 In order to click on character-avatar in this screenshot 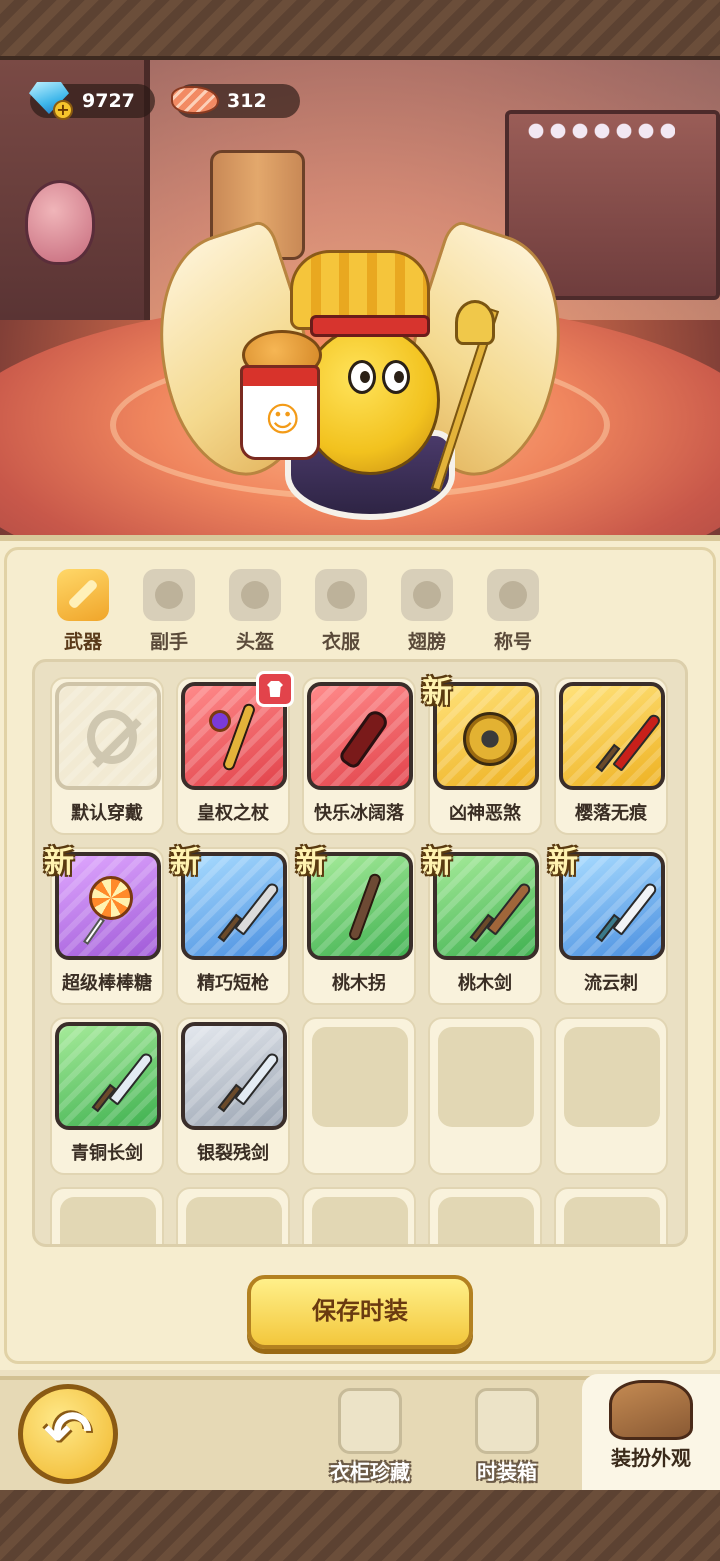, I will do `click(360, 375)`.